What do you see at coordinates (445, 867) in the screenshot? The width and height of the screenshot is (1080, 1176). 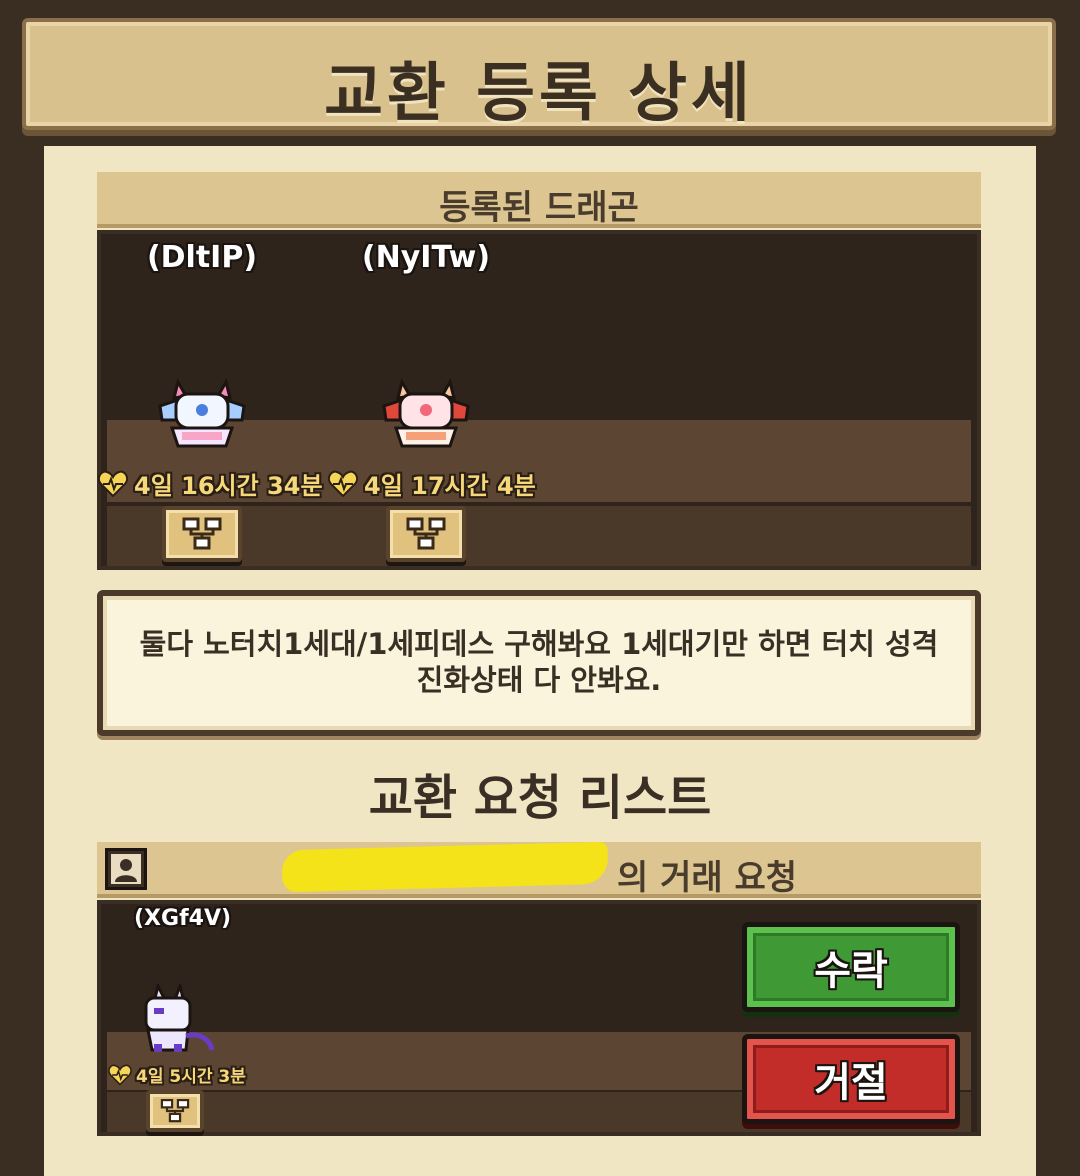 I see `redacted-username` at bounding box center [445, 867].